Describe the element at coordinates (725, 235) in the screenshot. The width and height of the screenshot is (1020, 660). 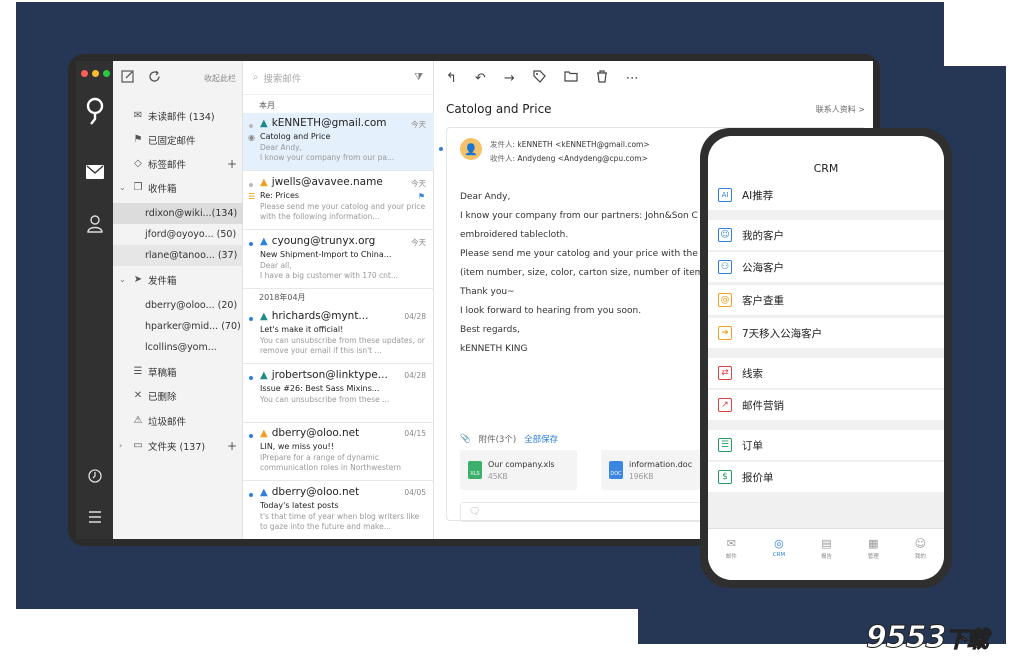
I see `person-icon: ☺` at that location.